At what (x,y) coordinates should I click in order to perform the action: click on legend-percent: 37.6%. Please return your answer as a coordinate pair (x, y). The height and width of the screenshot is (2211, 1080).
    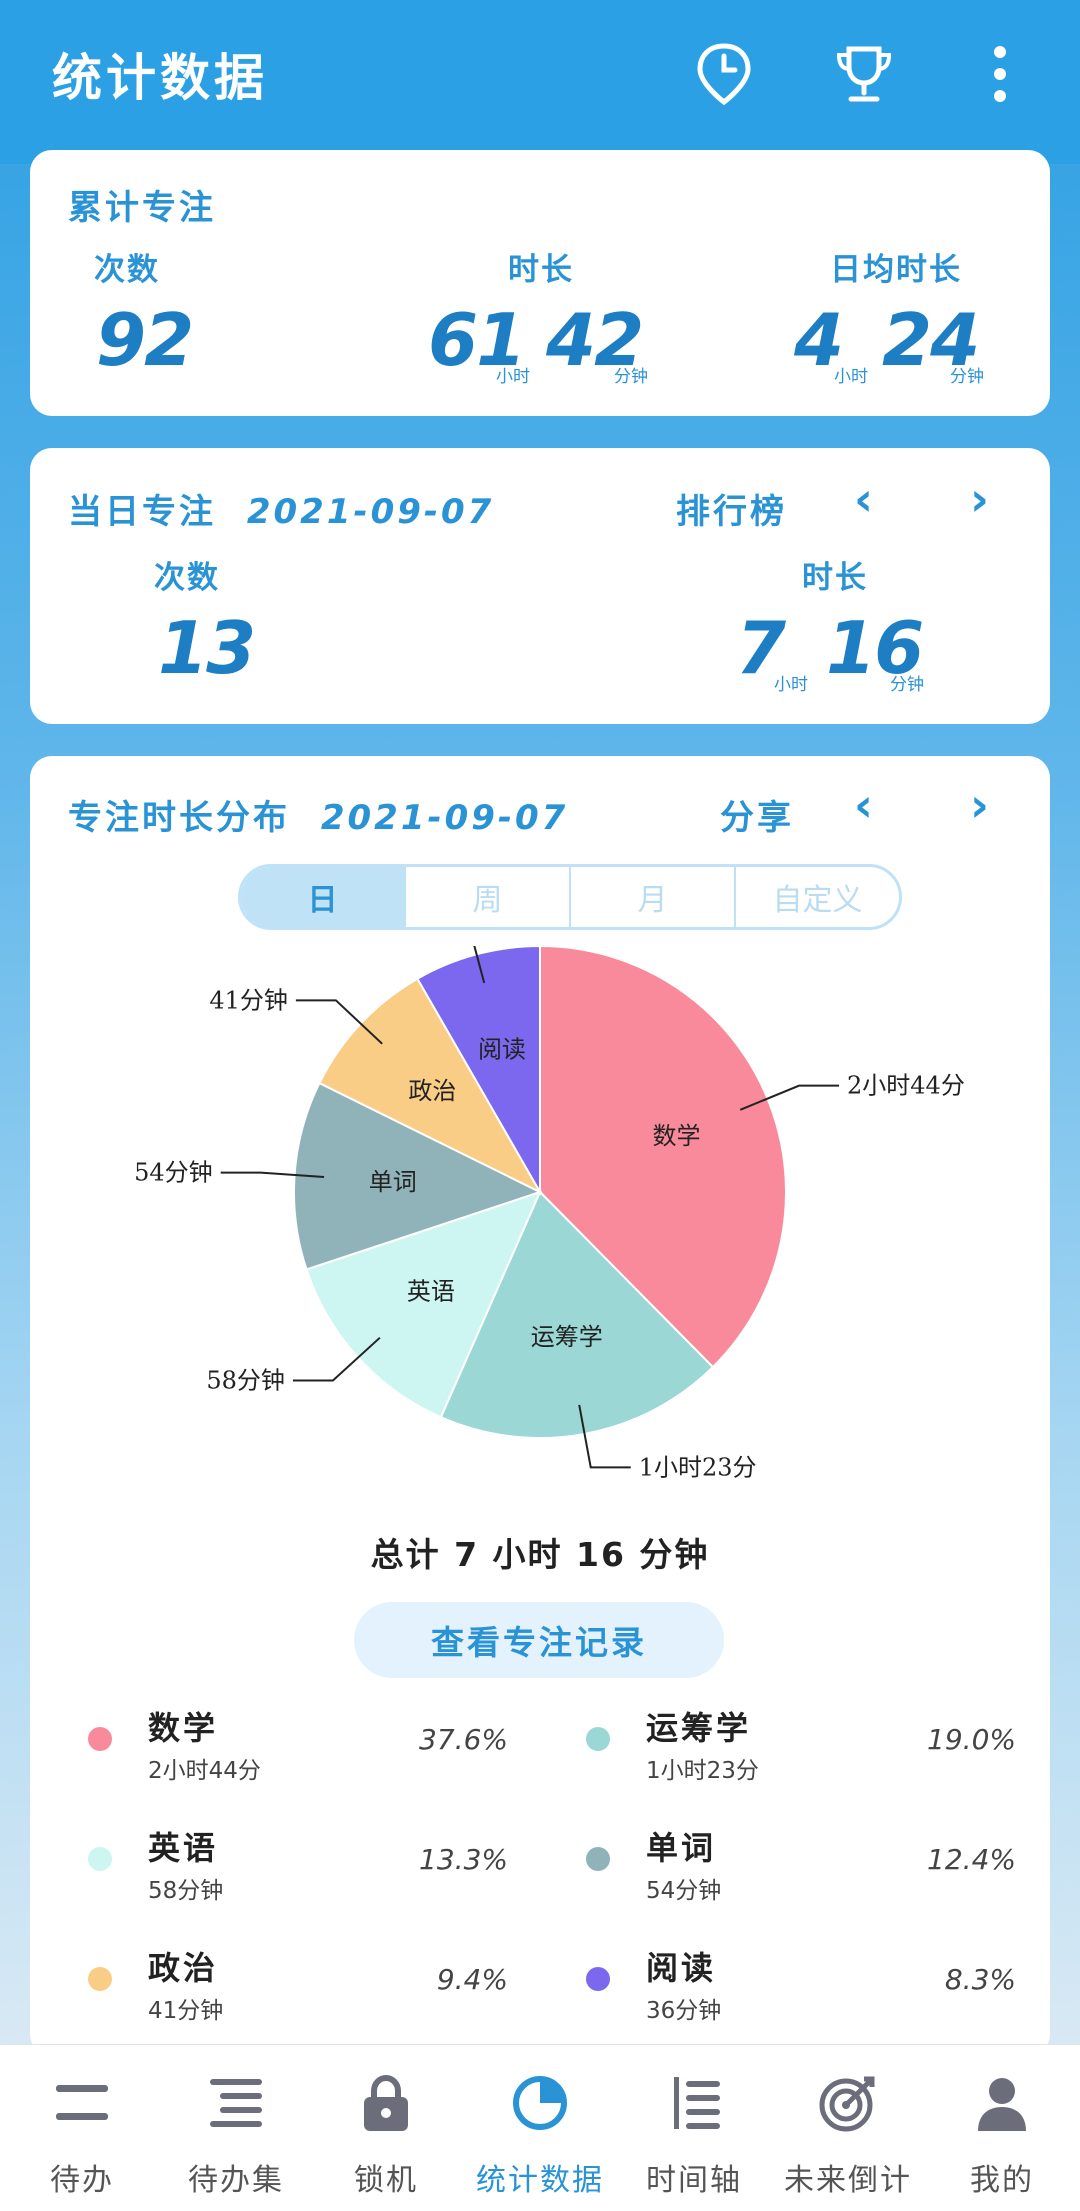
    Looking at the image, I should click on (463, 1739).